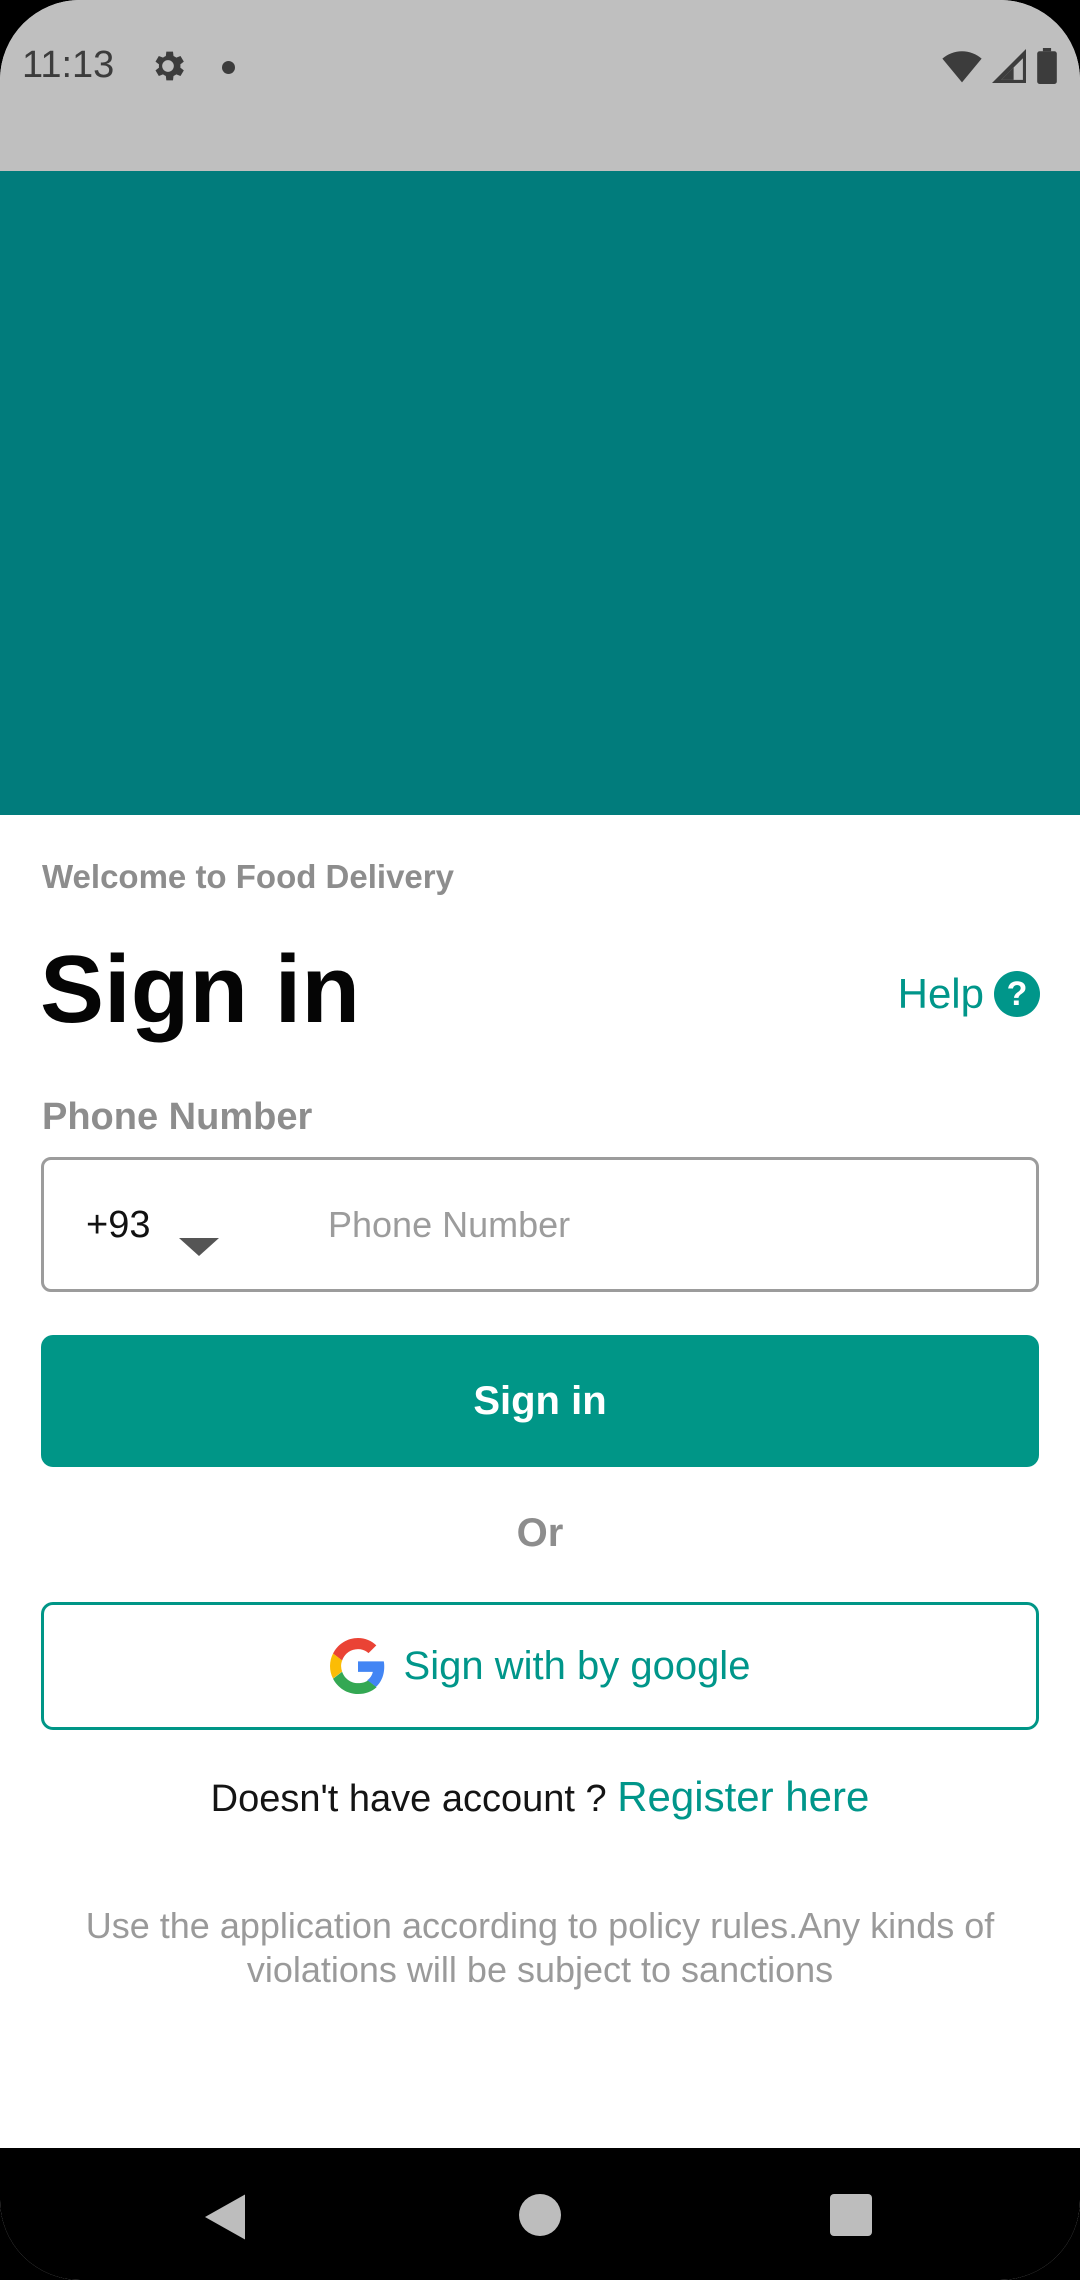 This screenshot has width=1080, height=2280. Describe the element at coordinates (199, 1247) in the screenshot. I see `chevron-down-icon` at that location.